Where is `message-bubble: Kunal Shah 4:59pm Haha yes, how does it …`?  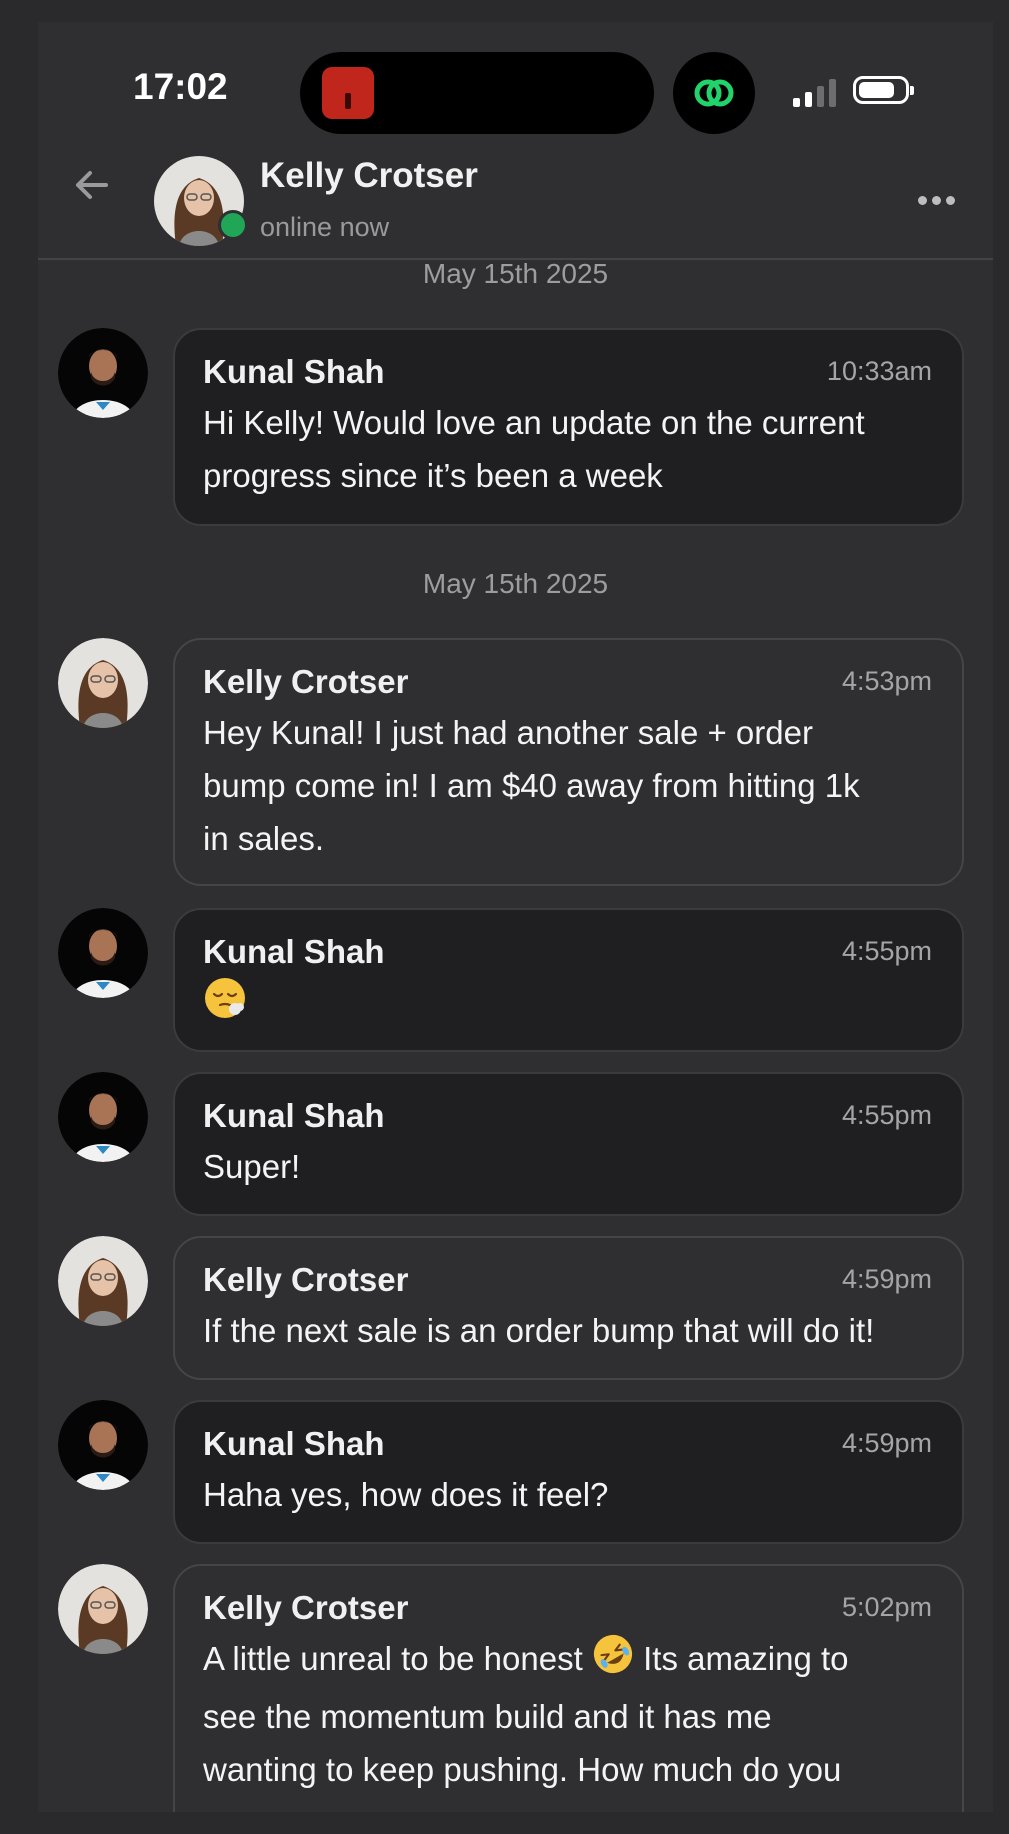 message-bubble: Kunal Shah 4:59pm Haha yes, how does it … is located at coordinates (568, 1472).